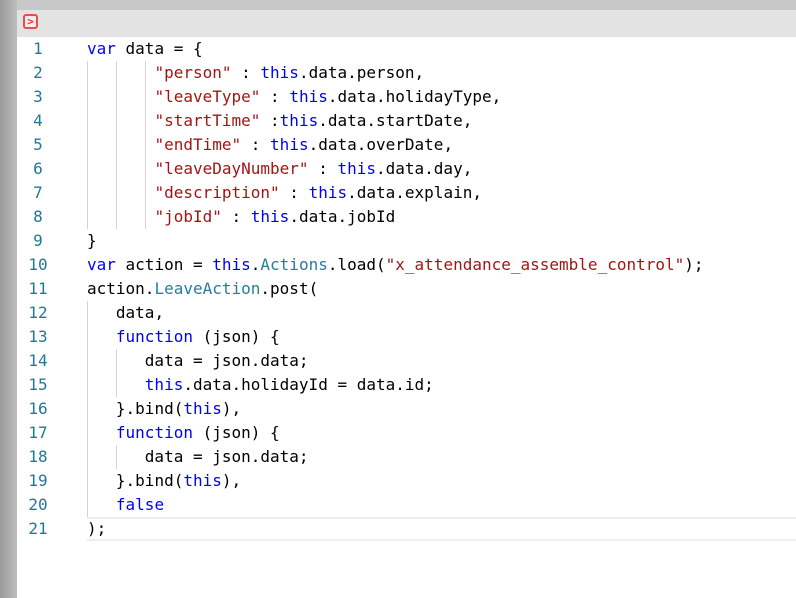 Image resolution: width=796 pixels, height=598 pixels. I want to click on top-frame, so click(398, 5).